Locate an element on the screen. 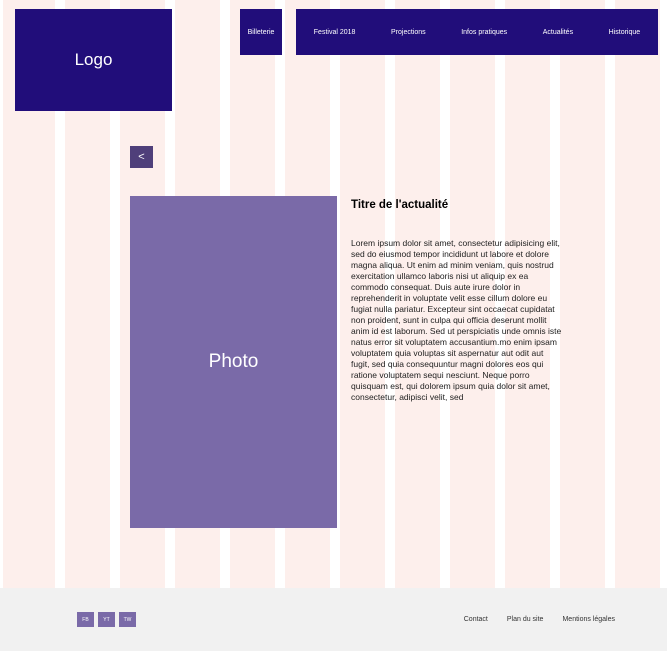 The height and width of the screenshot is (651, 667). twitter-button: TW is located at coordinates (127, 619).